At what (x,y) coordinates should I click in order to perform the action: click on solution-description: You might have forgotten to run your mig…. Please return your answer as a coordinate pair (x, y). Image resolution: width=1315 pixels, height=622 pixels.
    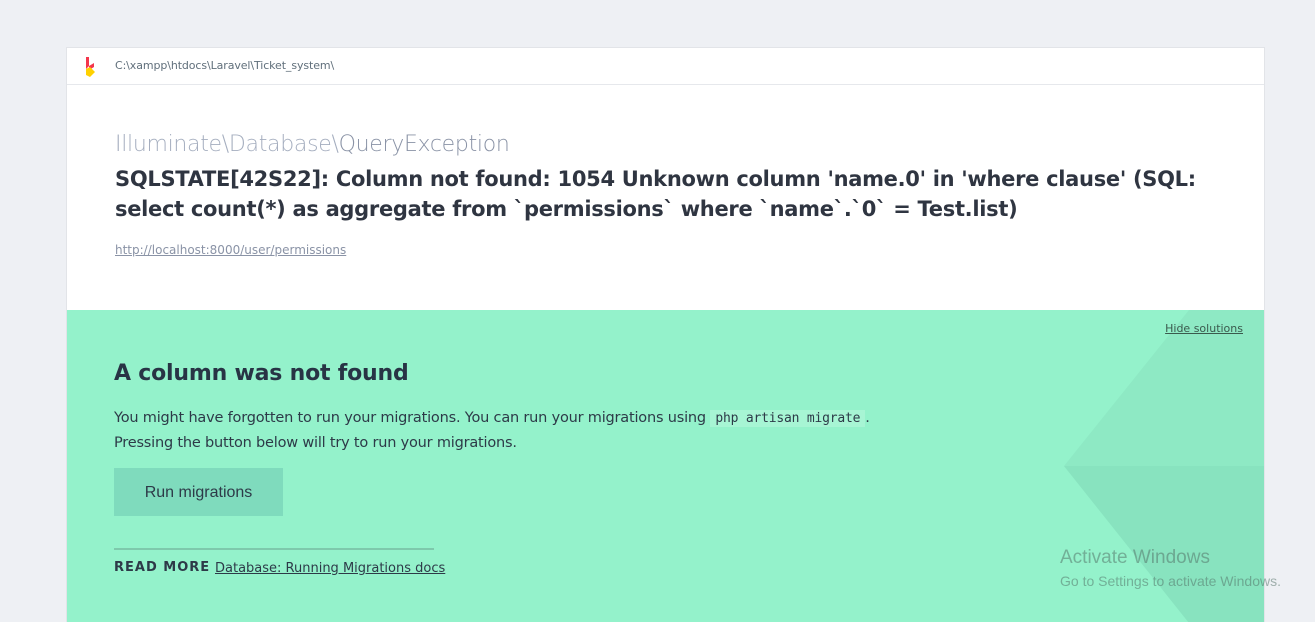
    Looking at the image, I should click on (564, 430).